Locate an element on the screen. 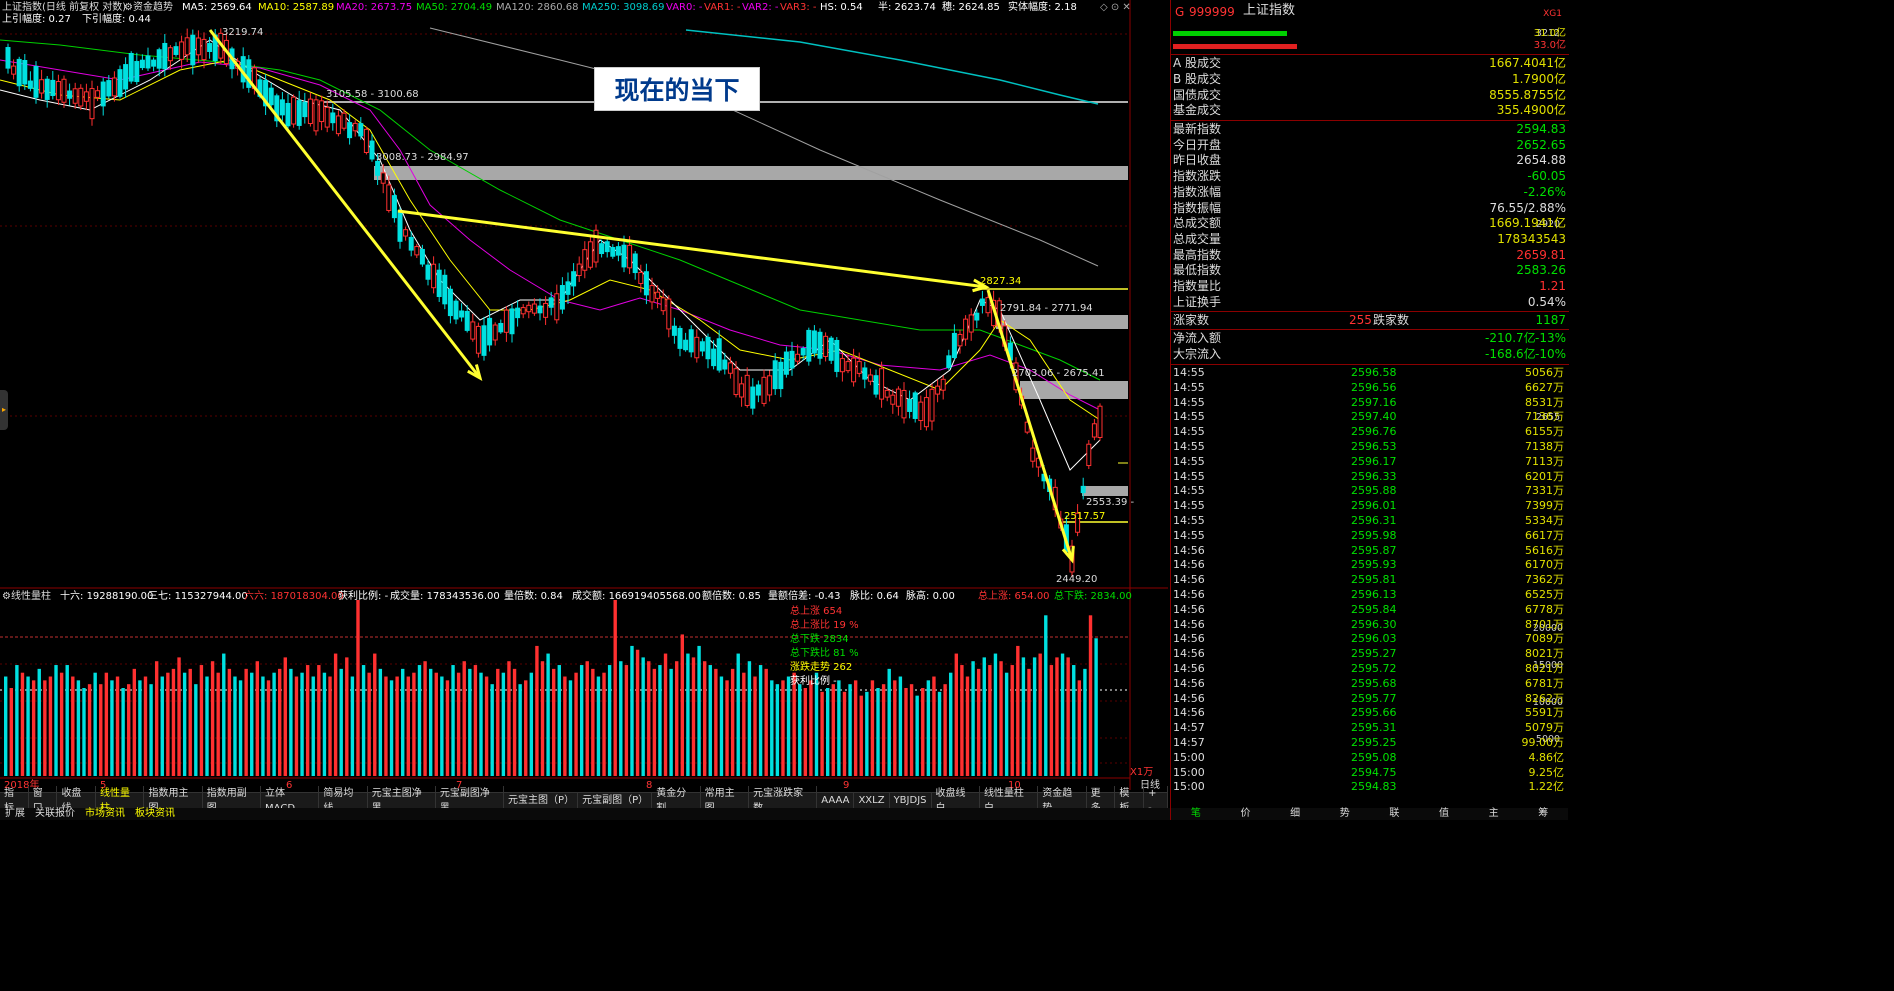  tick-volume: 6778万 is located at coordinates (1544, 609).